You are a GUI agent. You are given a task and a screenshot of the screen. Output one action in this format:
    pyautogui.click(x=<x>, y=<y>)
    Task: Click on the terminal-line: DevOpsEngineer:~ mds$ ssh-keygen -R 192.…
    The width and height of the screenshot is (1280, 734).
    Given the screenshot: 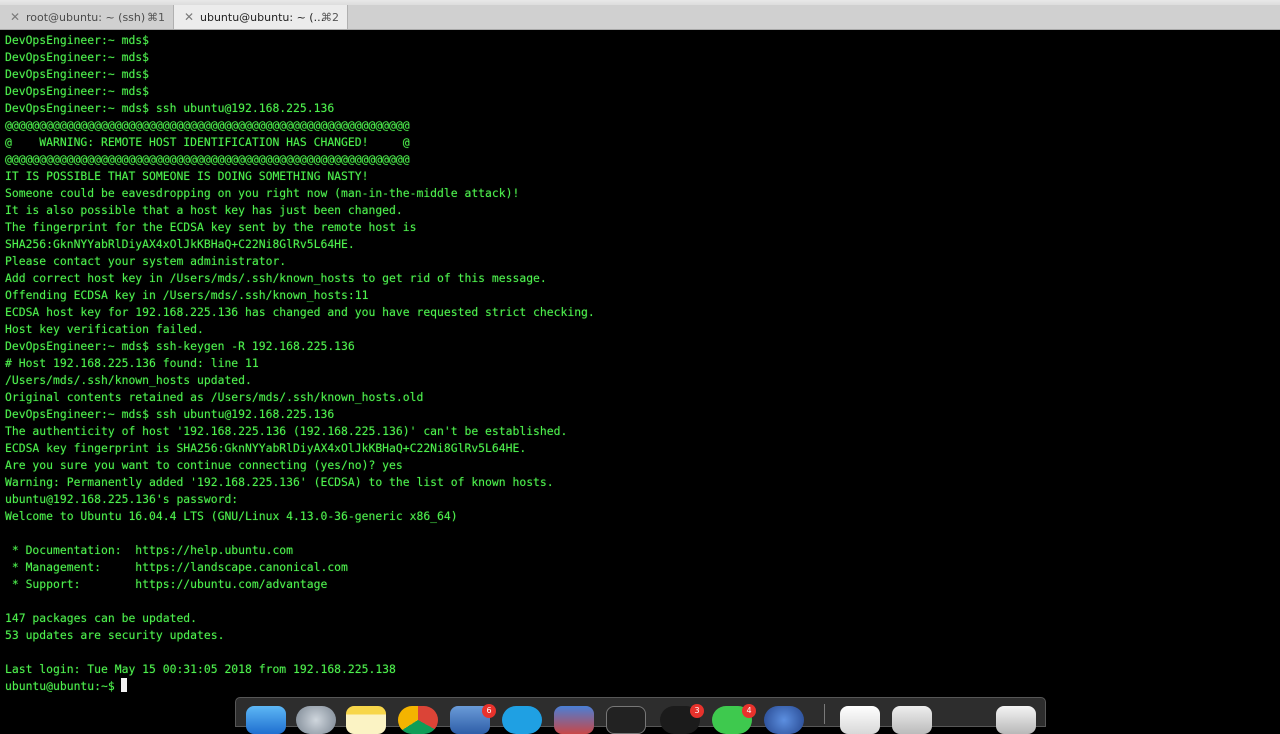 What is the action you would take?
    pyautogui.click(x=180, y=346)
    